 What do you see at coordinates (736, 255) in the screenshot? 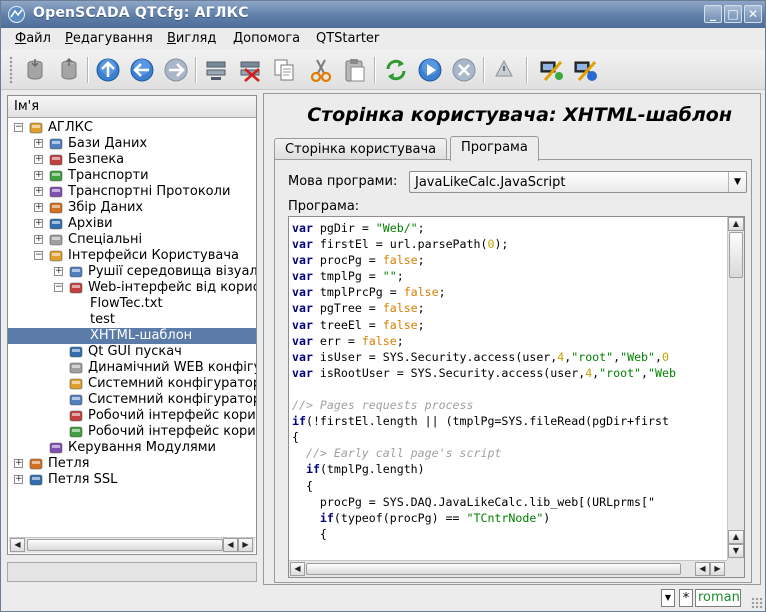
I see `editor-vscroll-thumb` at bounding box center [736, 255].